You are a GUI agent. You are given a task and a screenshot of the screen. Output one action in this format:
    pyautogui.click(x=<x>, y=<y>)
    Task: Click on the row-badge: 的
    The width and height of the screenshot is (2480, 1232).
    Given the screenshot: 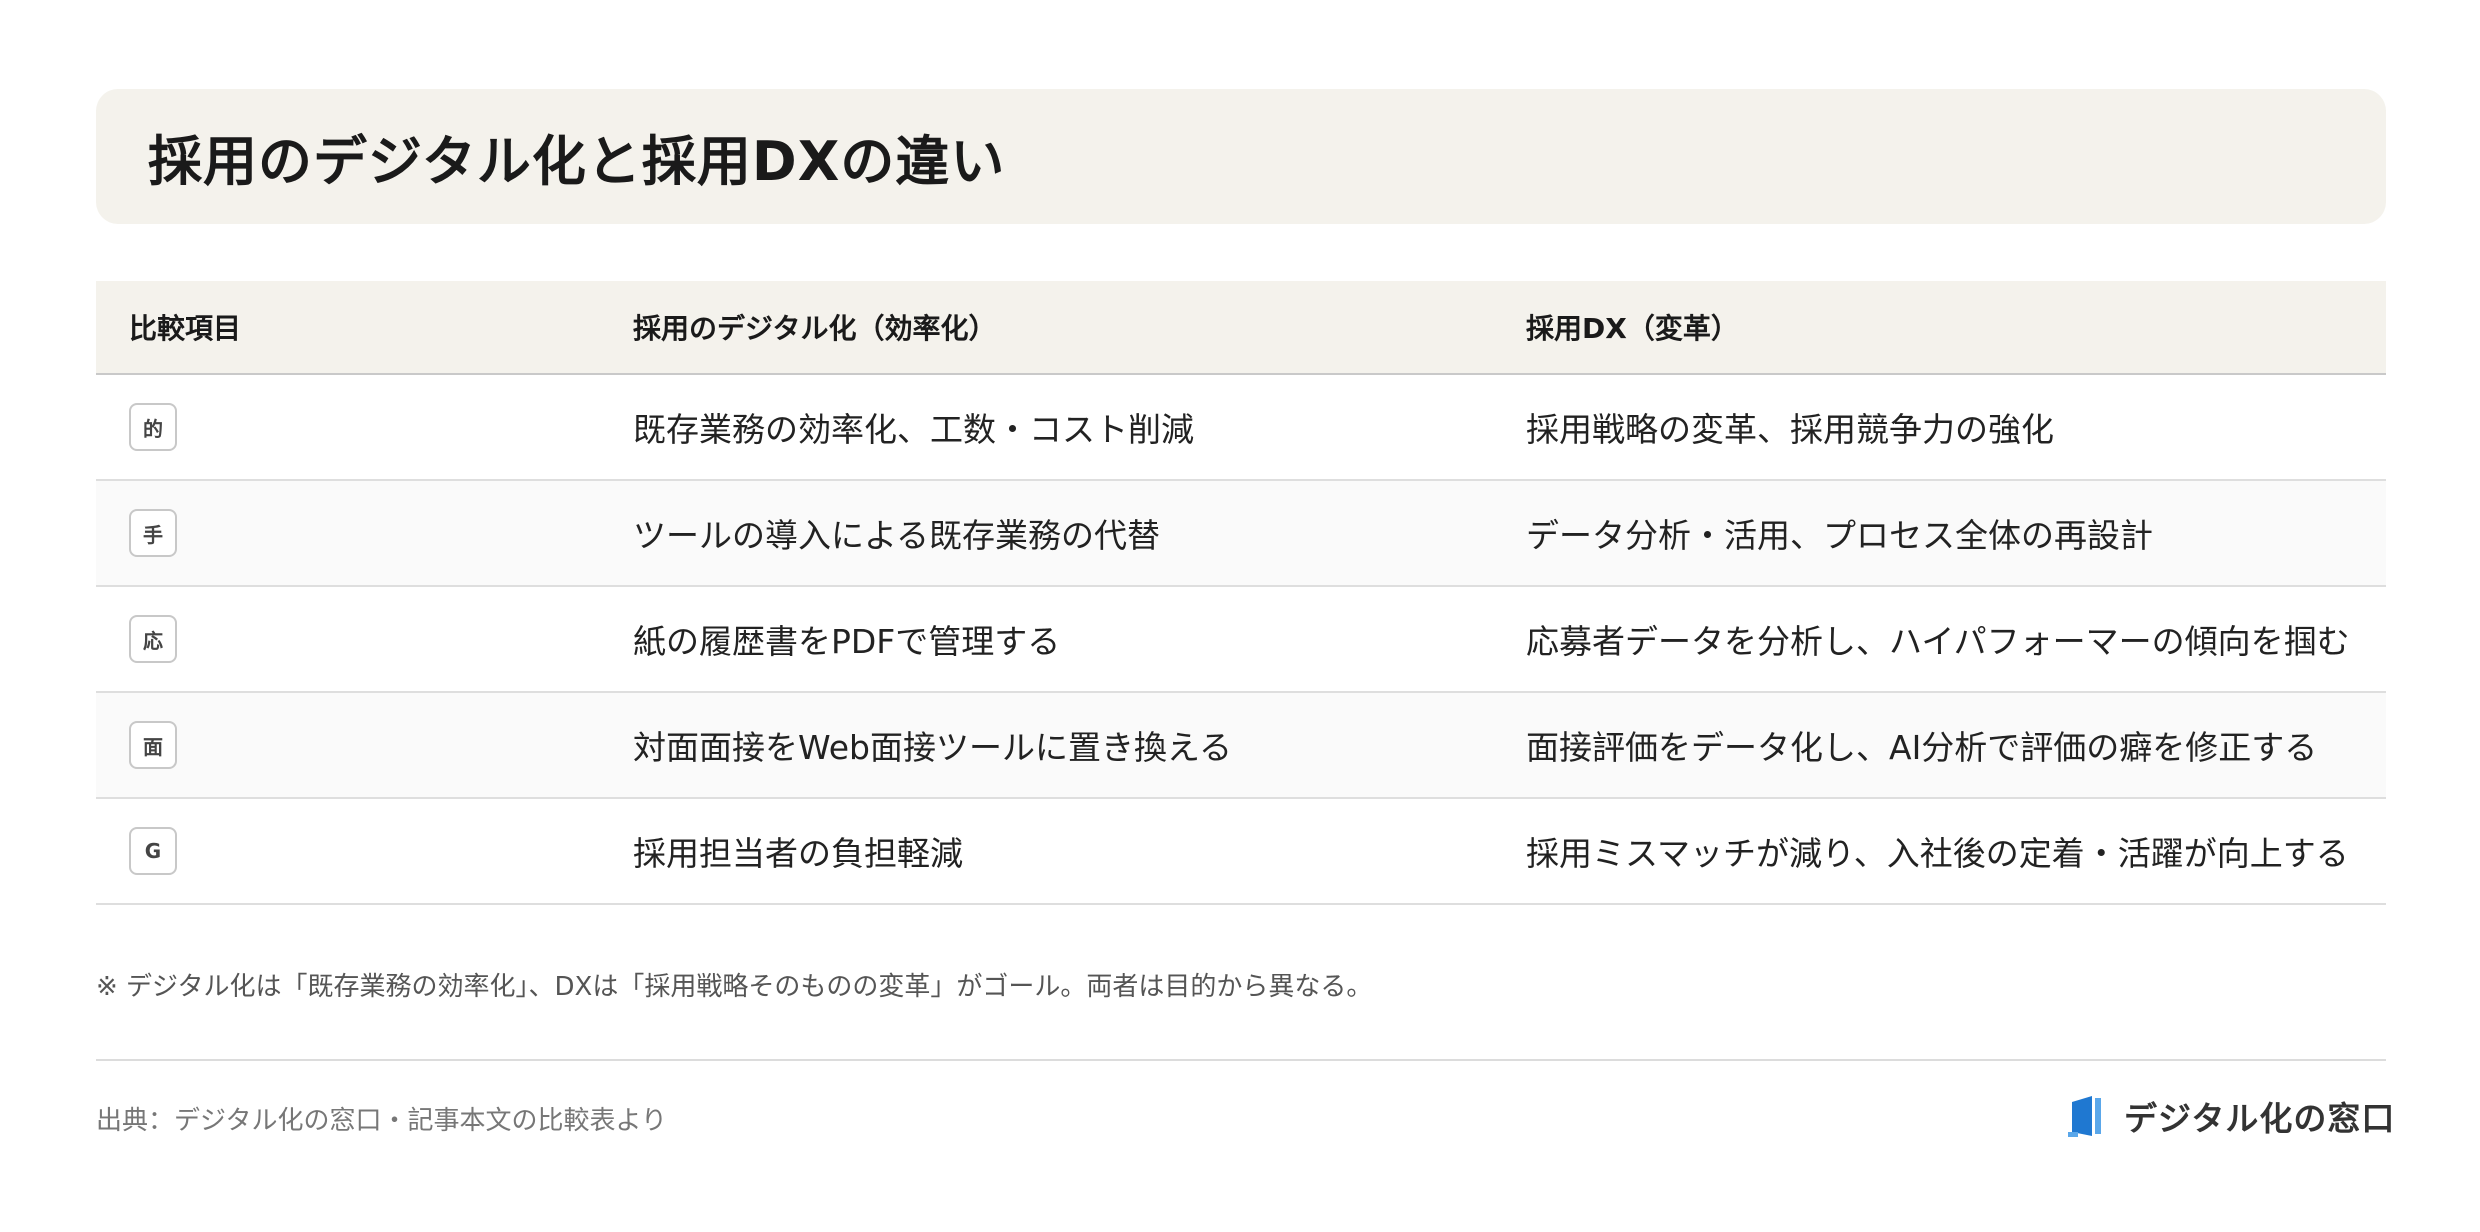 What is the action you would take?
    pyautogui.click(x=153, y=427)
    